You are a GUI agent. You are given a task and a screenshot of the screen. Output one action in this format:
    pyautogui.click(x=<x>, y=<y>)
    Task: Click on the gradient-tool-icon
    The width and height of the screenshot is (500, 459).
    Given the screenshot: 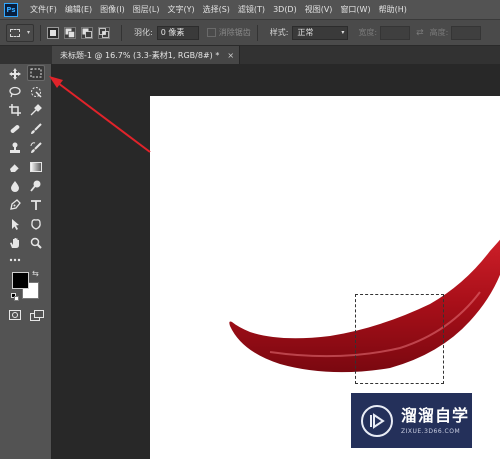 What is the action you would take?
    pyautogui.click(x=36, y=167)
    